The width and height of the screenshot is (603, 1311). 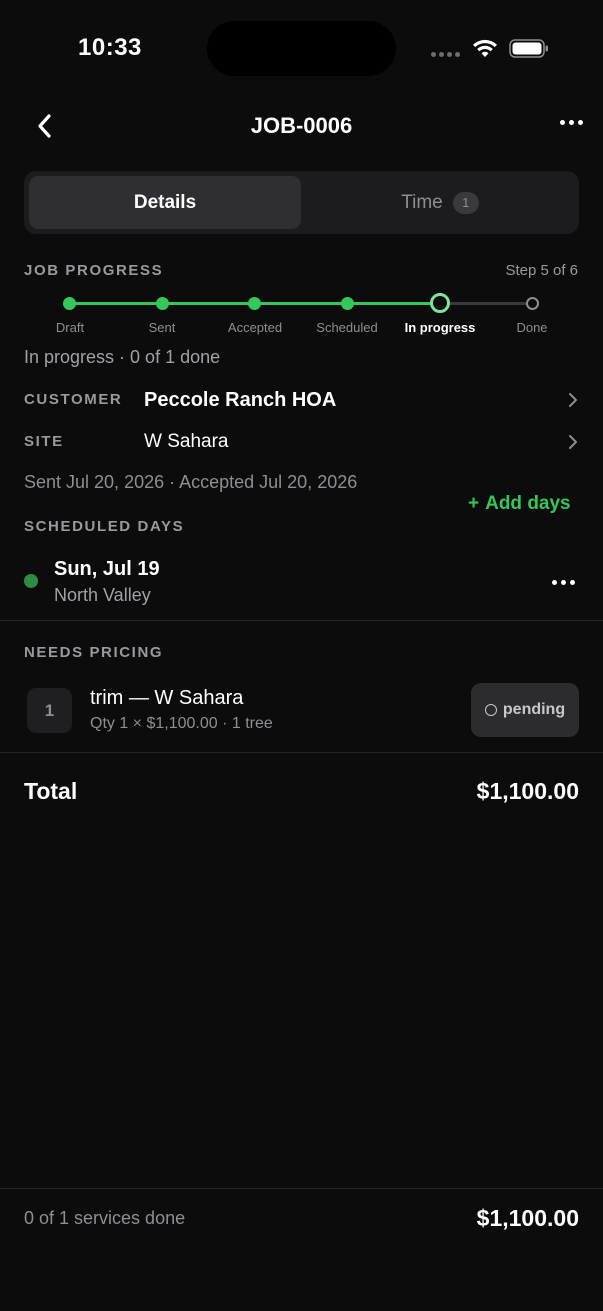 What do you see at coordinates (104, 526) in the screenshot?
I see `scheduled-days-label: SCHEDULED DAYS` at bounding box center [104, 526].